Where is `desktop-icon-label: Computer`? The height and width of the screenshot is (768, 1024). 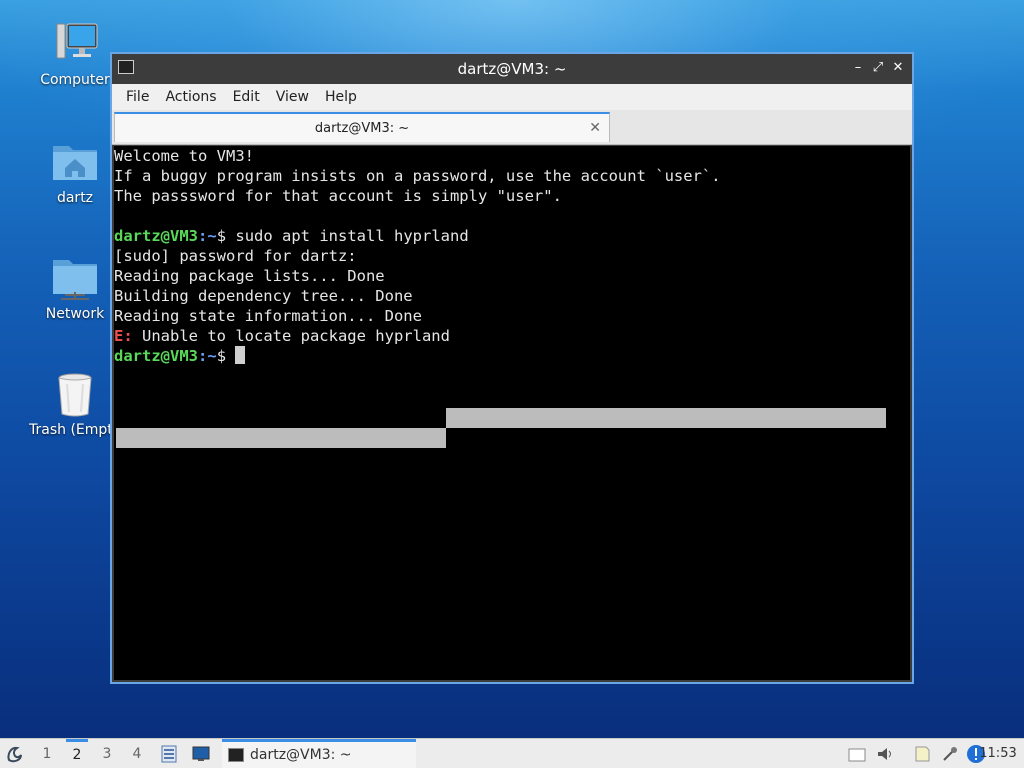
desktop-icon-label: Computer is located at coordinates (75, 80).